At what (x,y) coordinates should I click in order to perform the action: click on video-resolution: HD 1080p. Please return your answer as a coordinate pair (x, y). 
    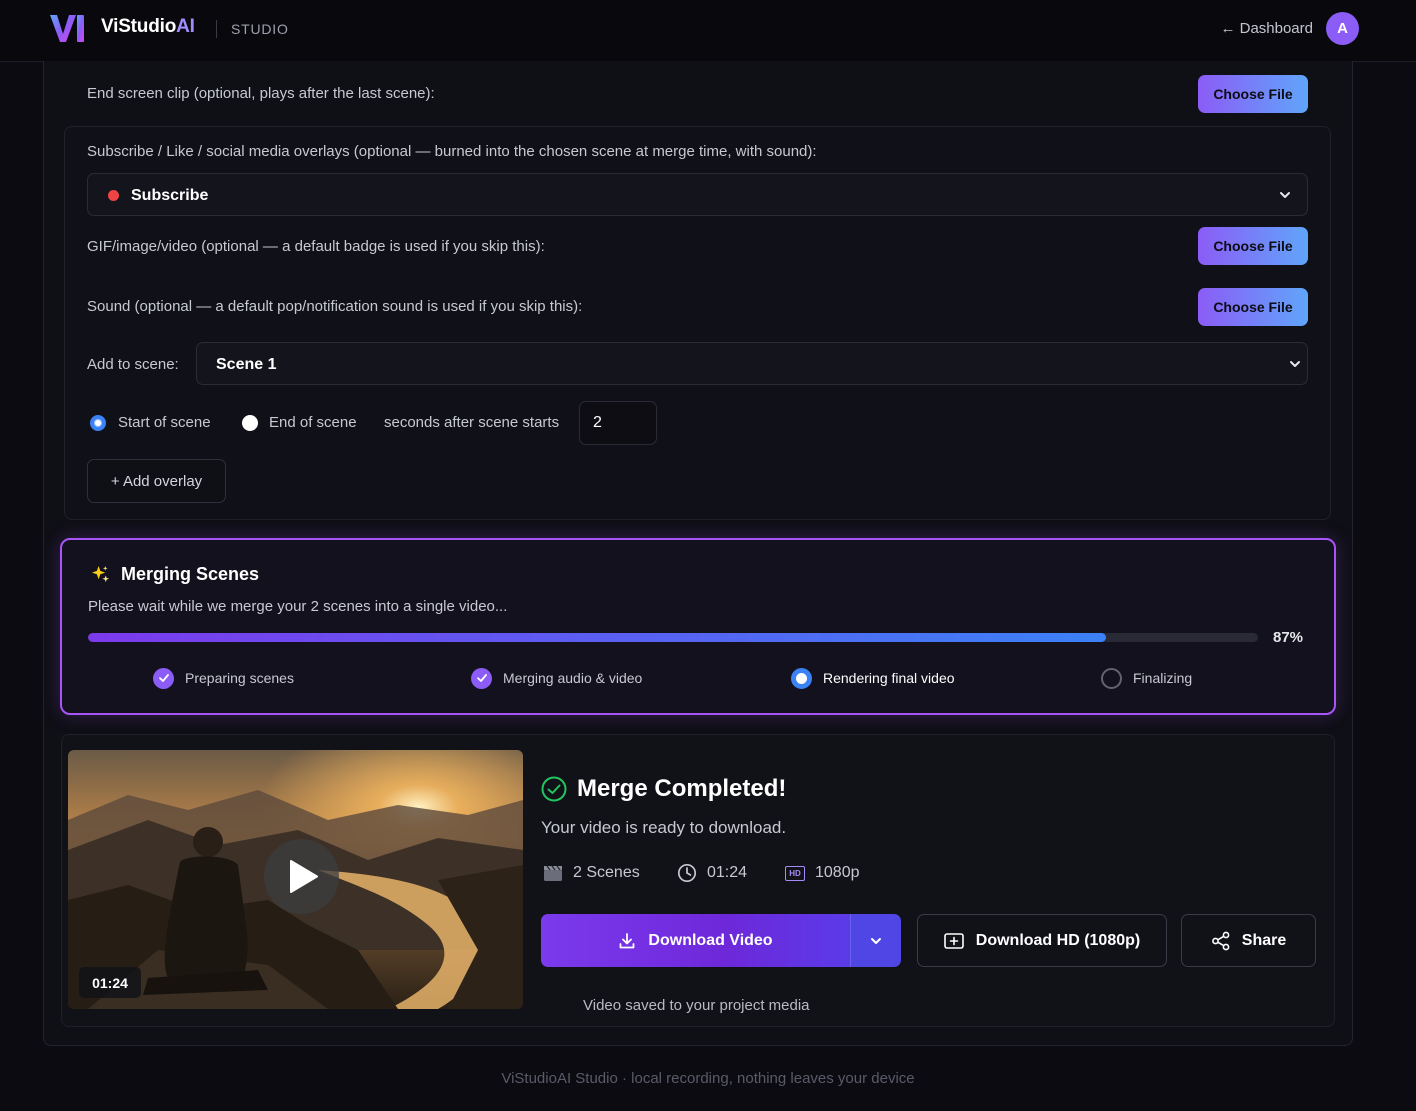
    Looking at the image, I should click on (822, 873).